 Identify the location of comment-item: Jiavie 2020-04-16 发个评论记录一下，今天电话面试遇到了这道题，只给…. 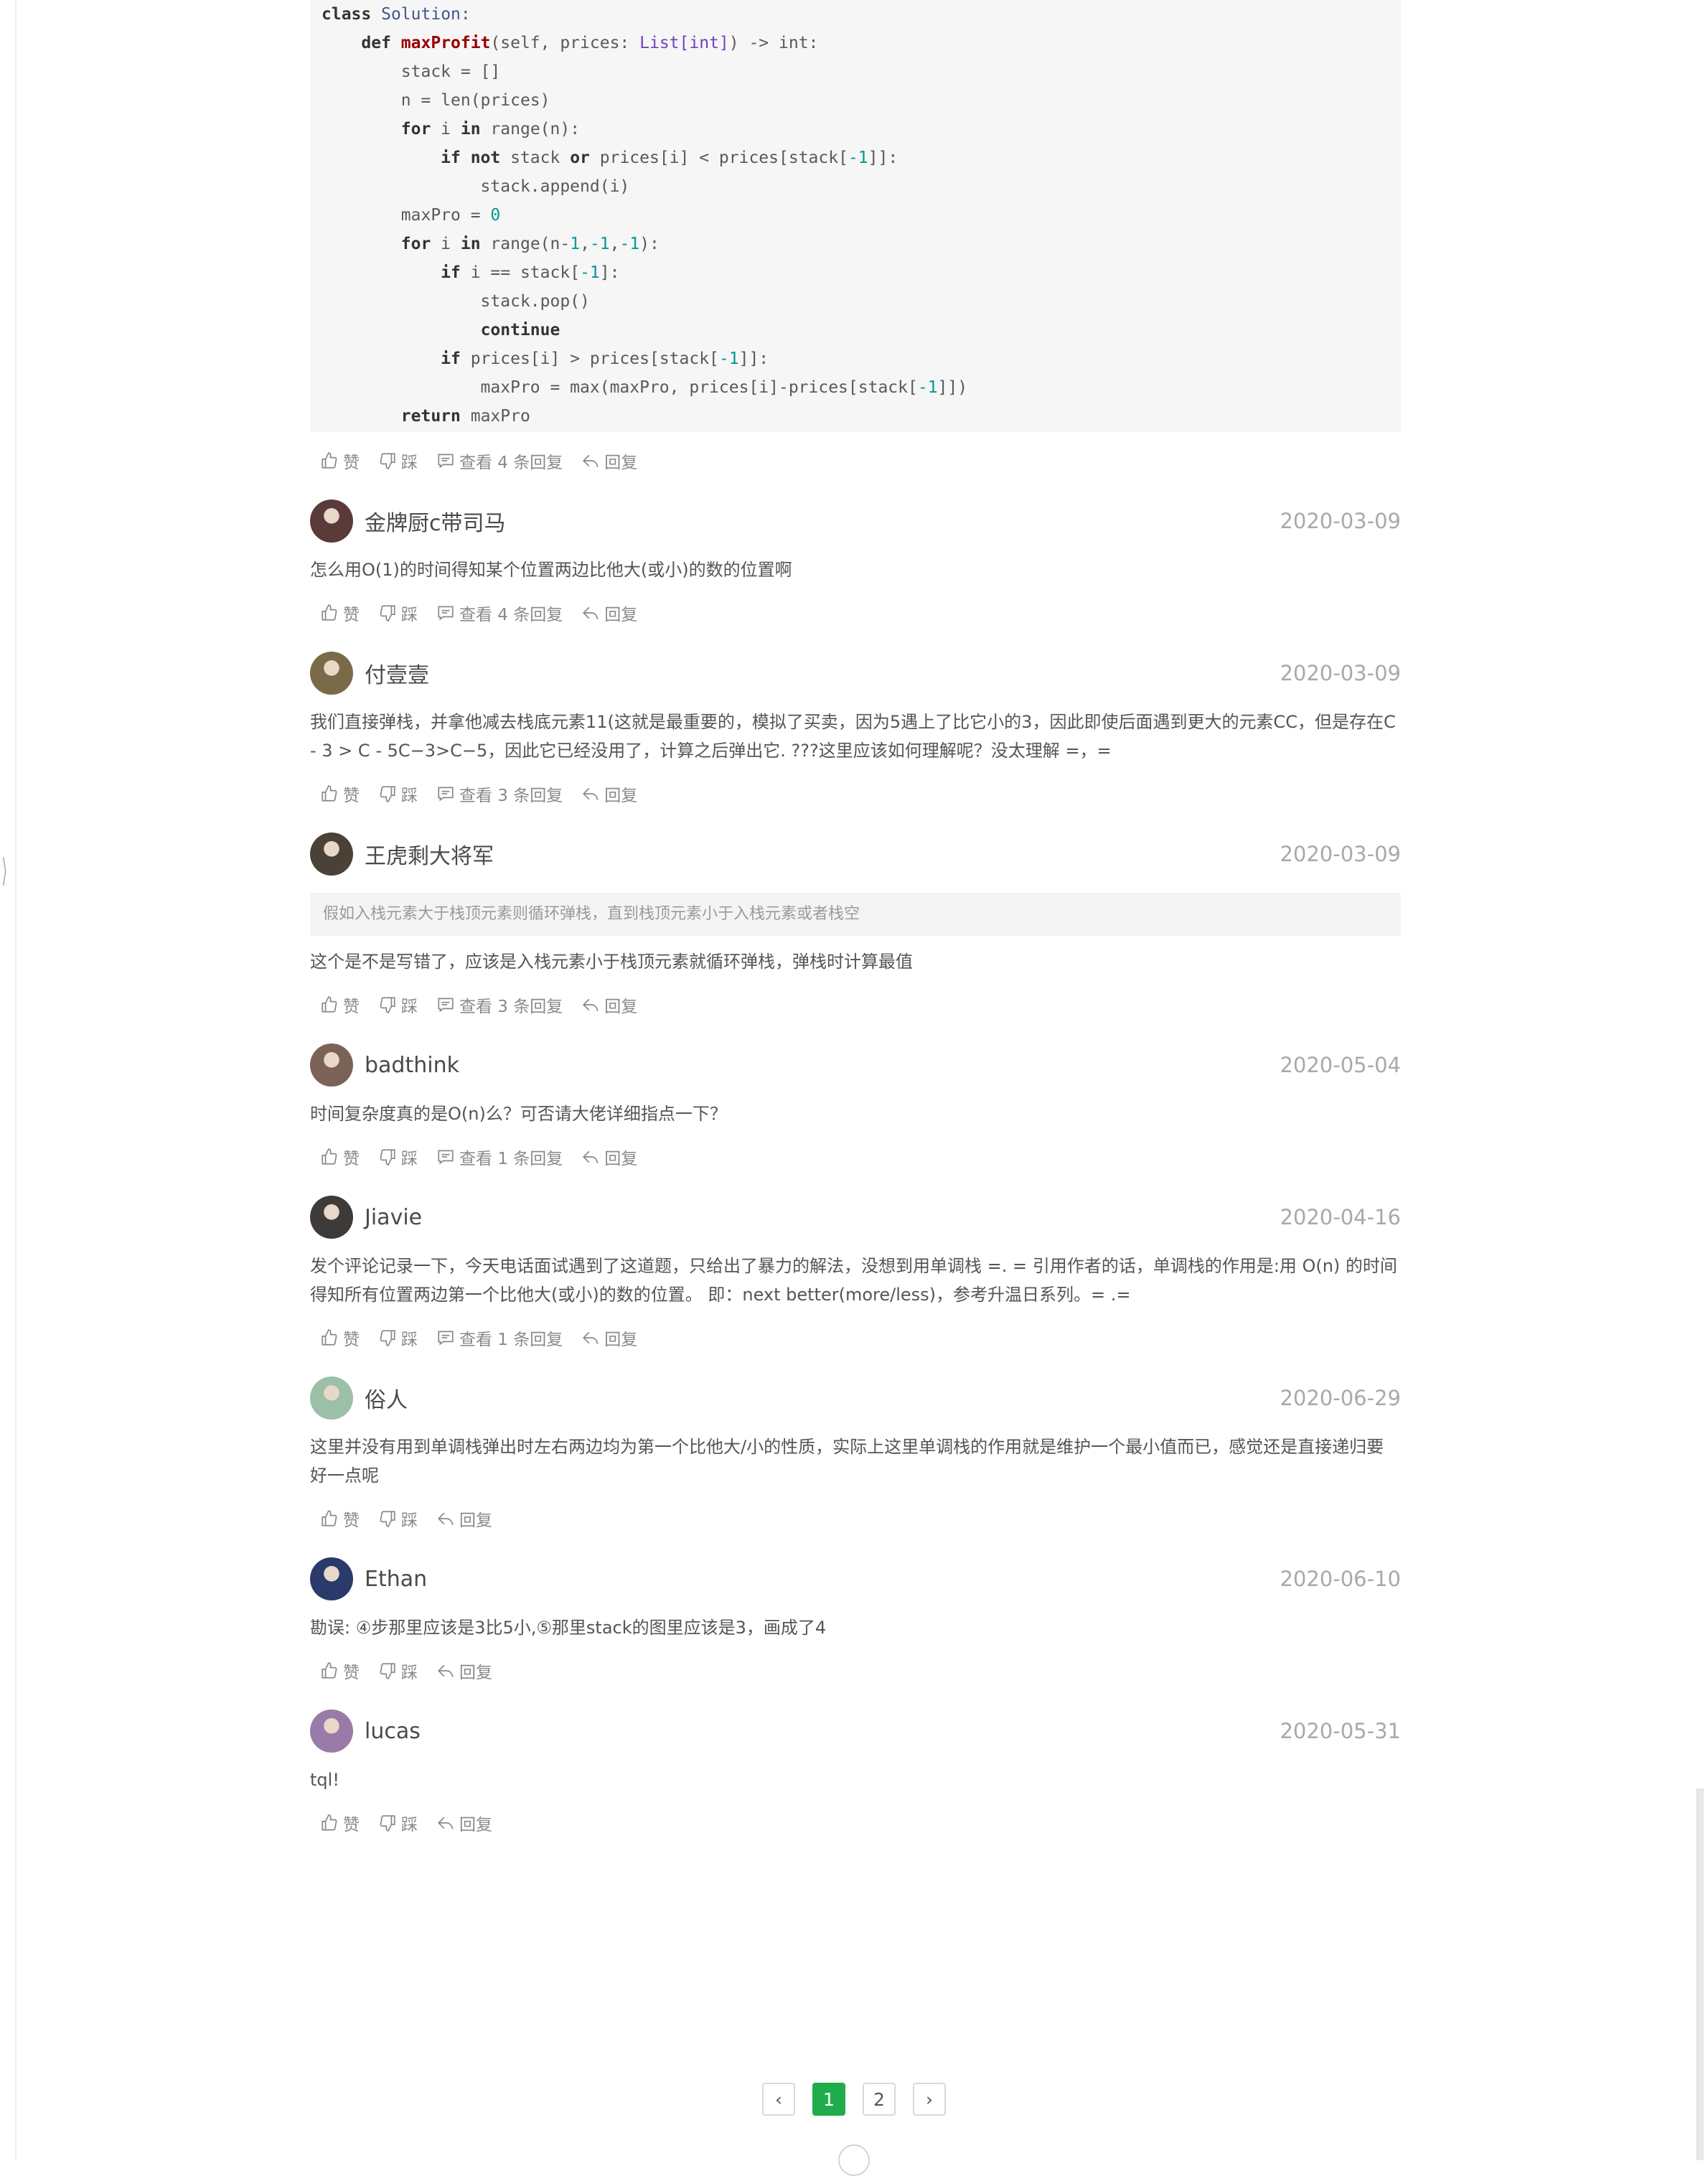
(855, 1280).